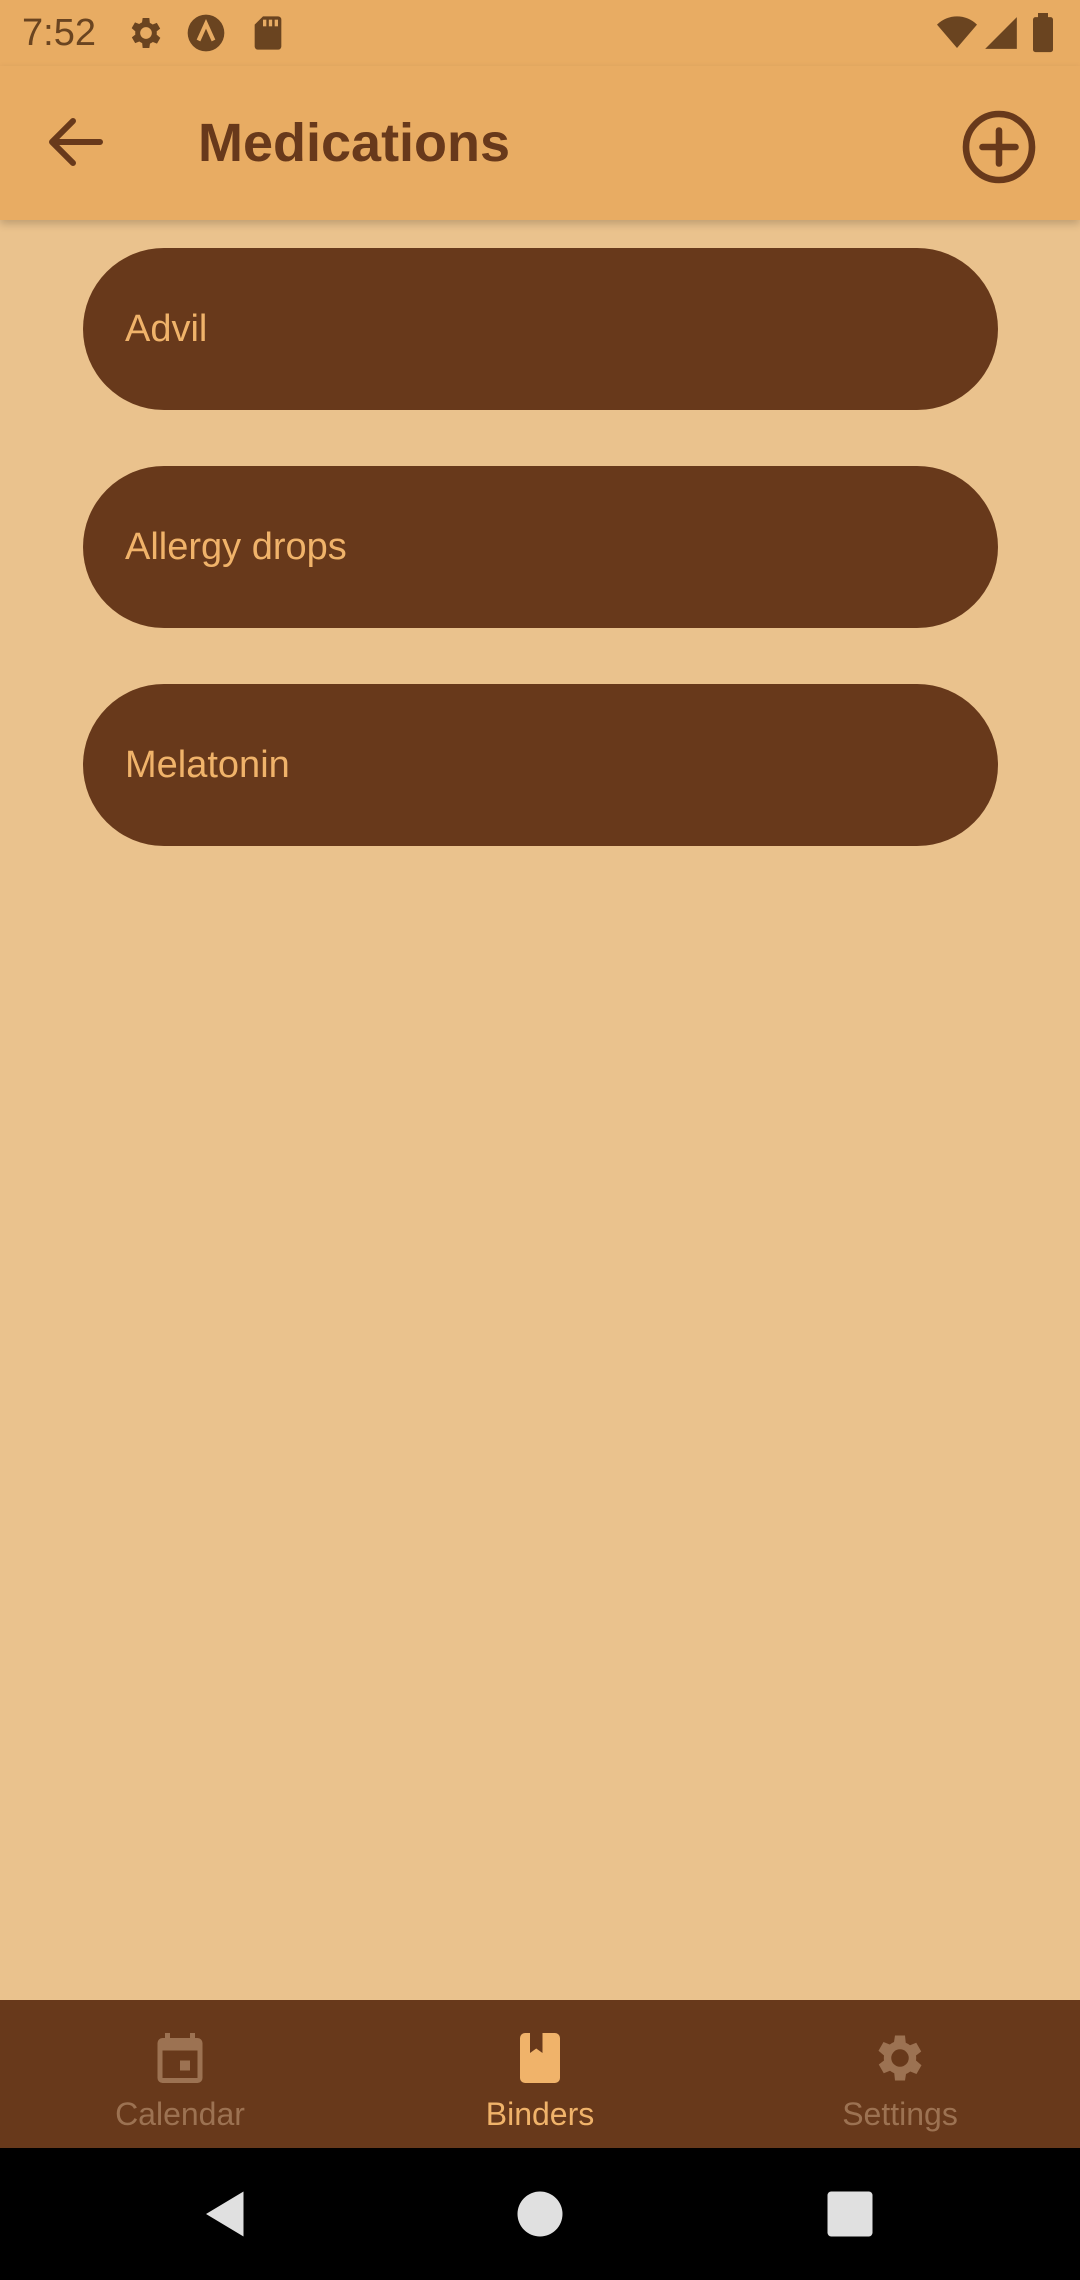  Describe the element at coordinates (540, 765) in the screenshot. I see `medication-item-melatonin: Melatonin` at that location.